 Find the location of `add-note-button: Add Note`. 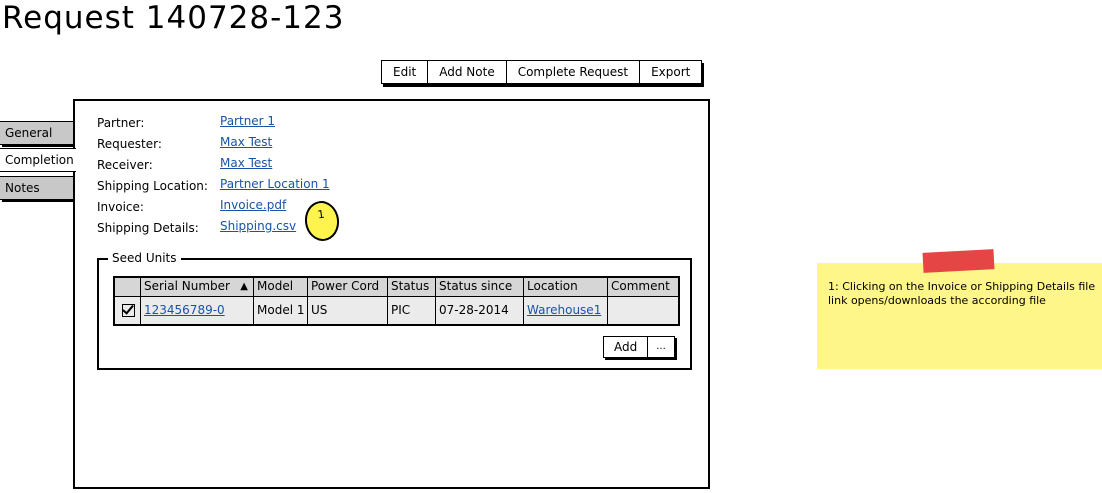

add-note-button: Add Note is located at coordinates (467, 72).